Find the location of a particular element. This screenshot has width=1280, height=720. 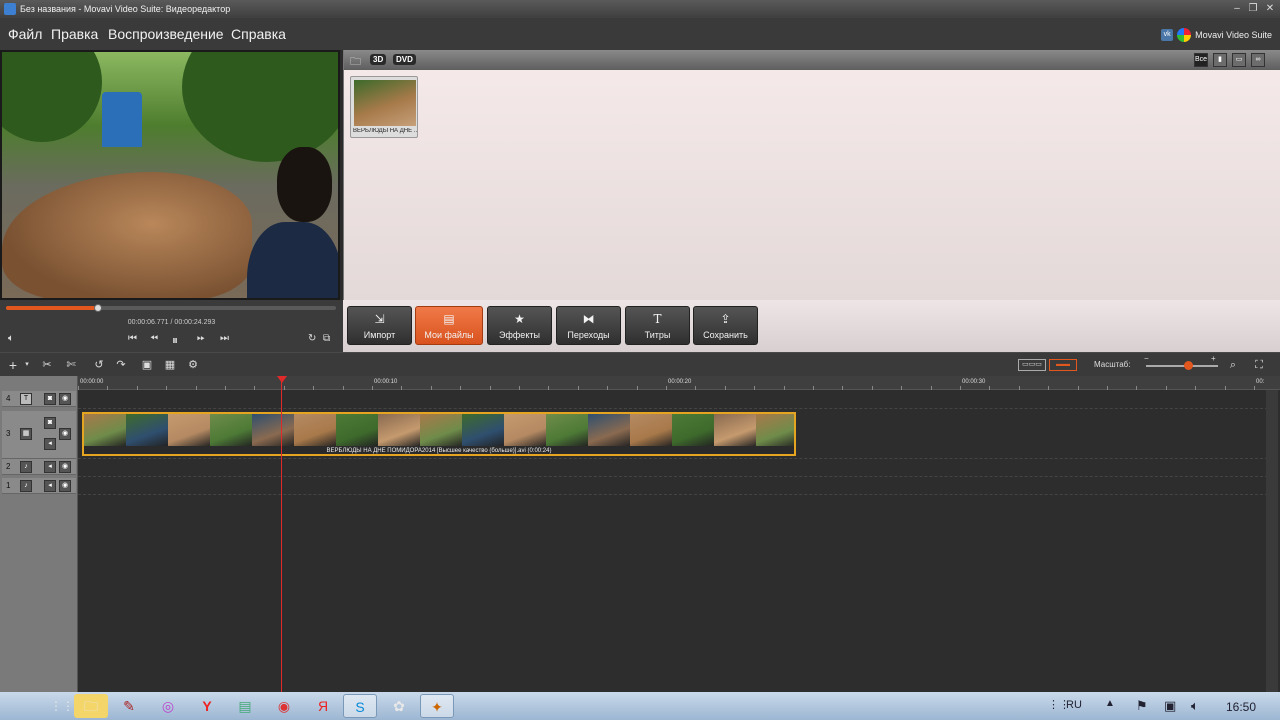

show-apps-icon: ⋮⋮ is located at coordinates (62, 706).